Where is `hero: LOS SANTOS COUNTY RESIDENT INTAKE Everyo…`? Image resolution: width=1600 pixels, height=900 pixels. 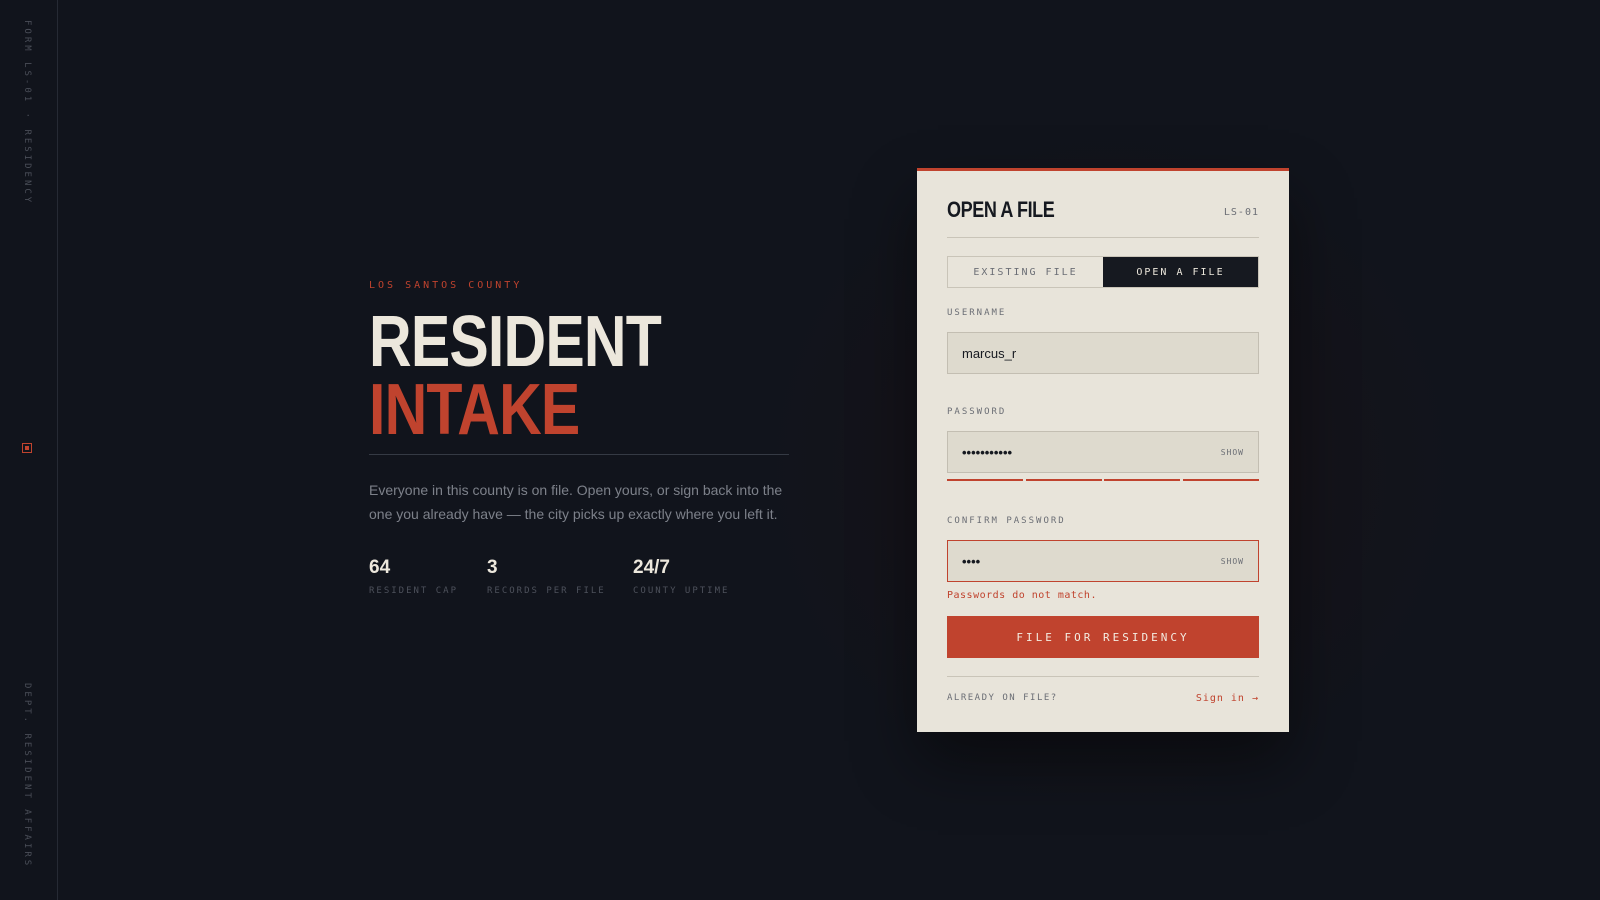 hero: LOS SANTOS COUNTY RESIDENT INTAKE Everyo… is located at coordinates (579, 438).